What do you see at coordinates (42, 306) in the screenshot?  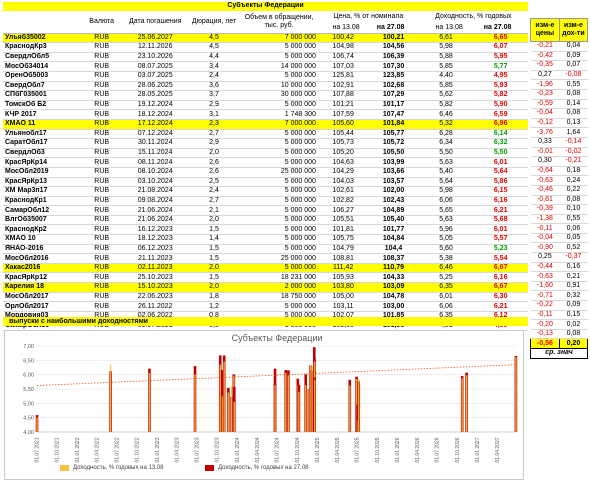 I see `cell-name: ОрлОбл2017` at bounding box center [42, 306].